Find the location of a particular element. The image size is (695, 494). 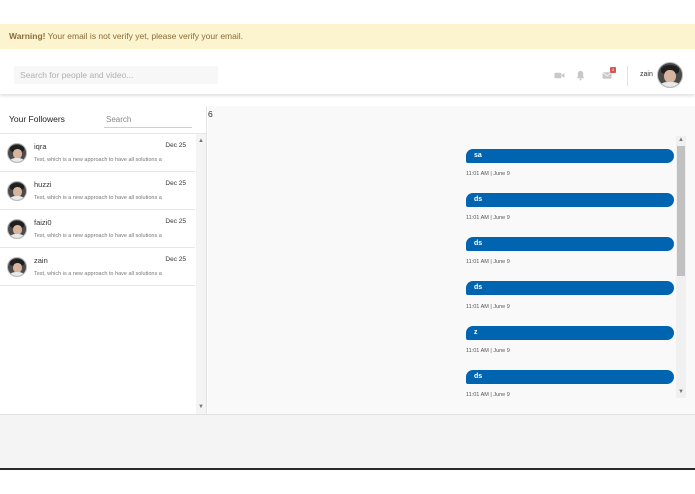

avatar-body is located at coordinates (670, 84).